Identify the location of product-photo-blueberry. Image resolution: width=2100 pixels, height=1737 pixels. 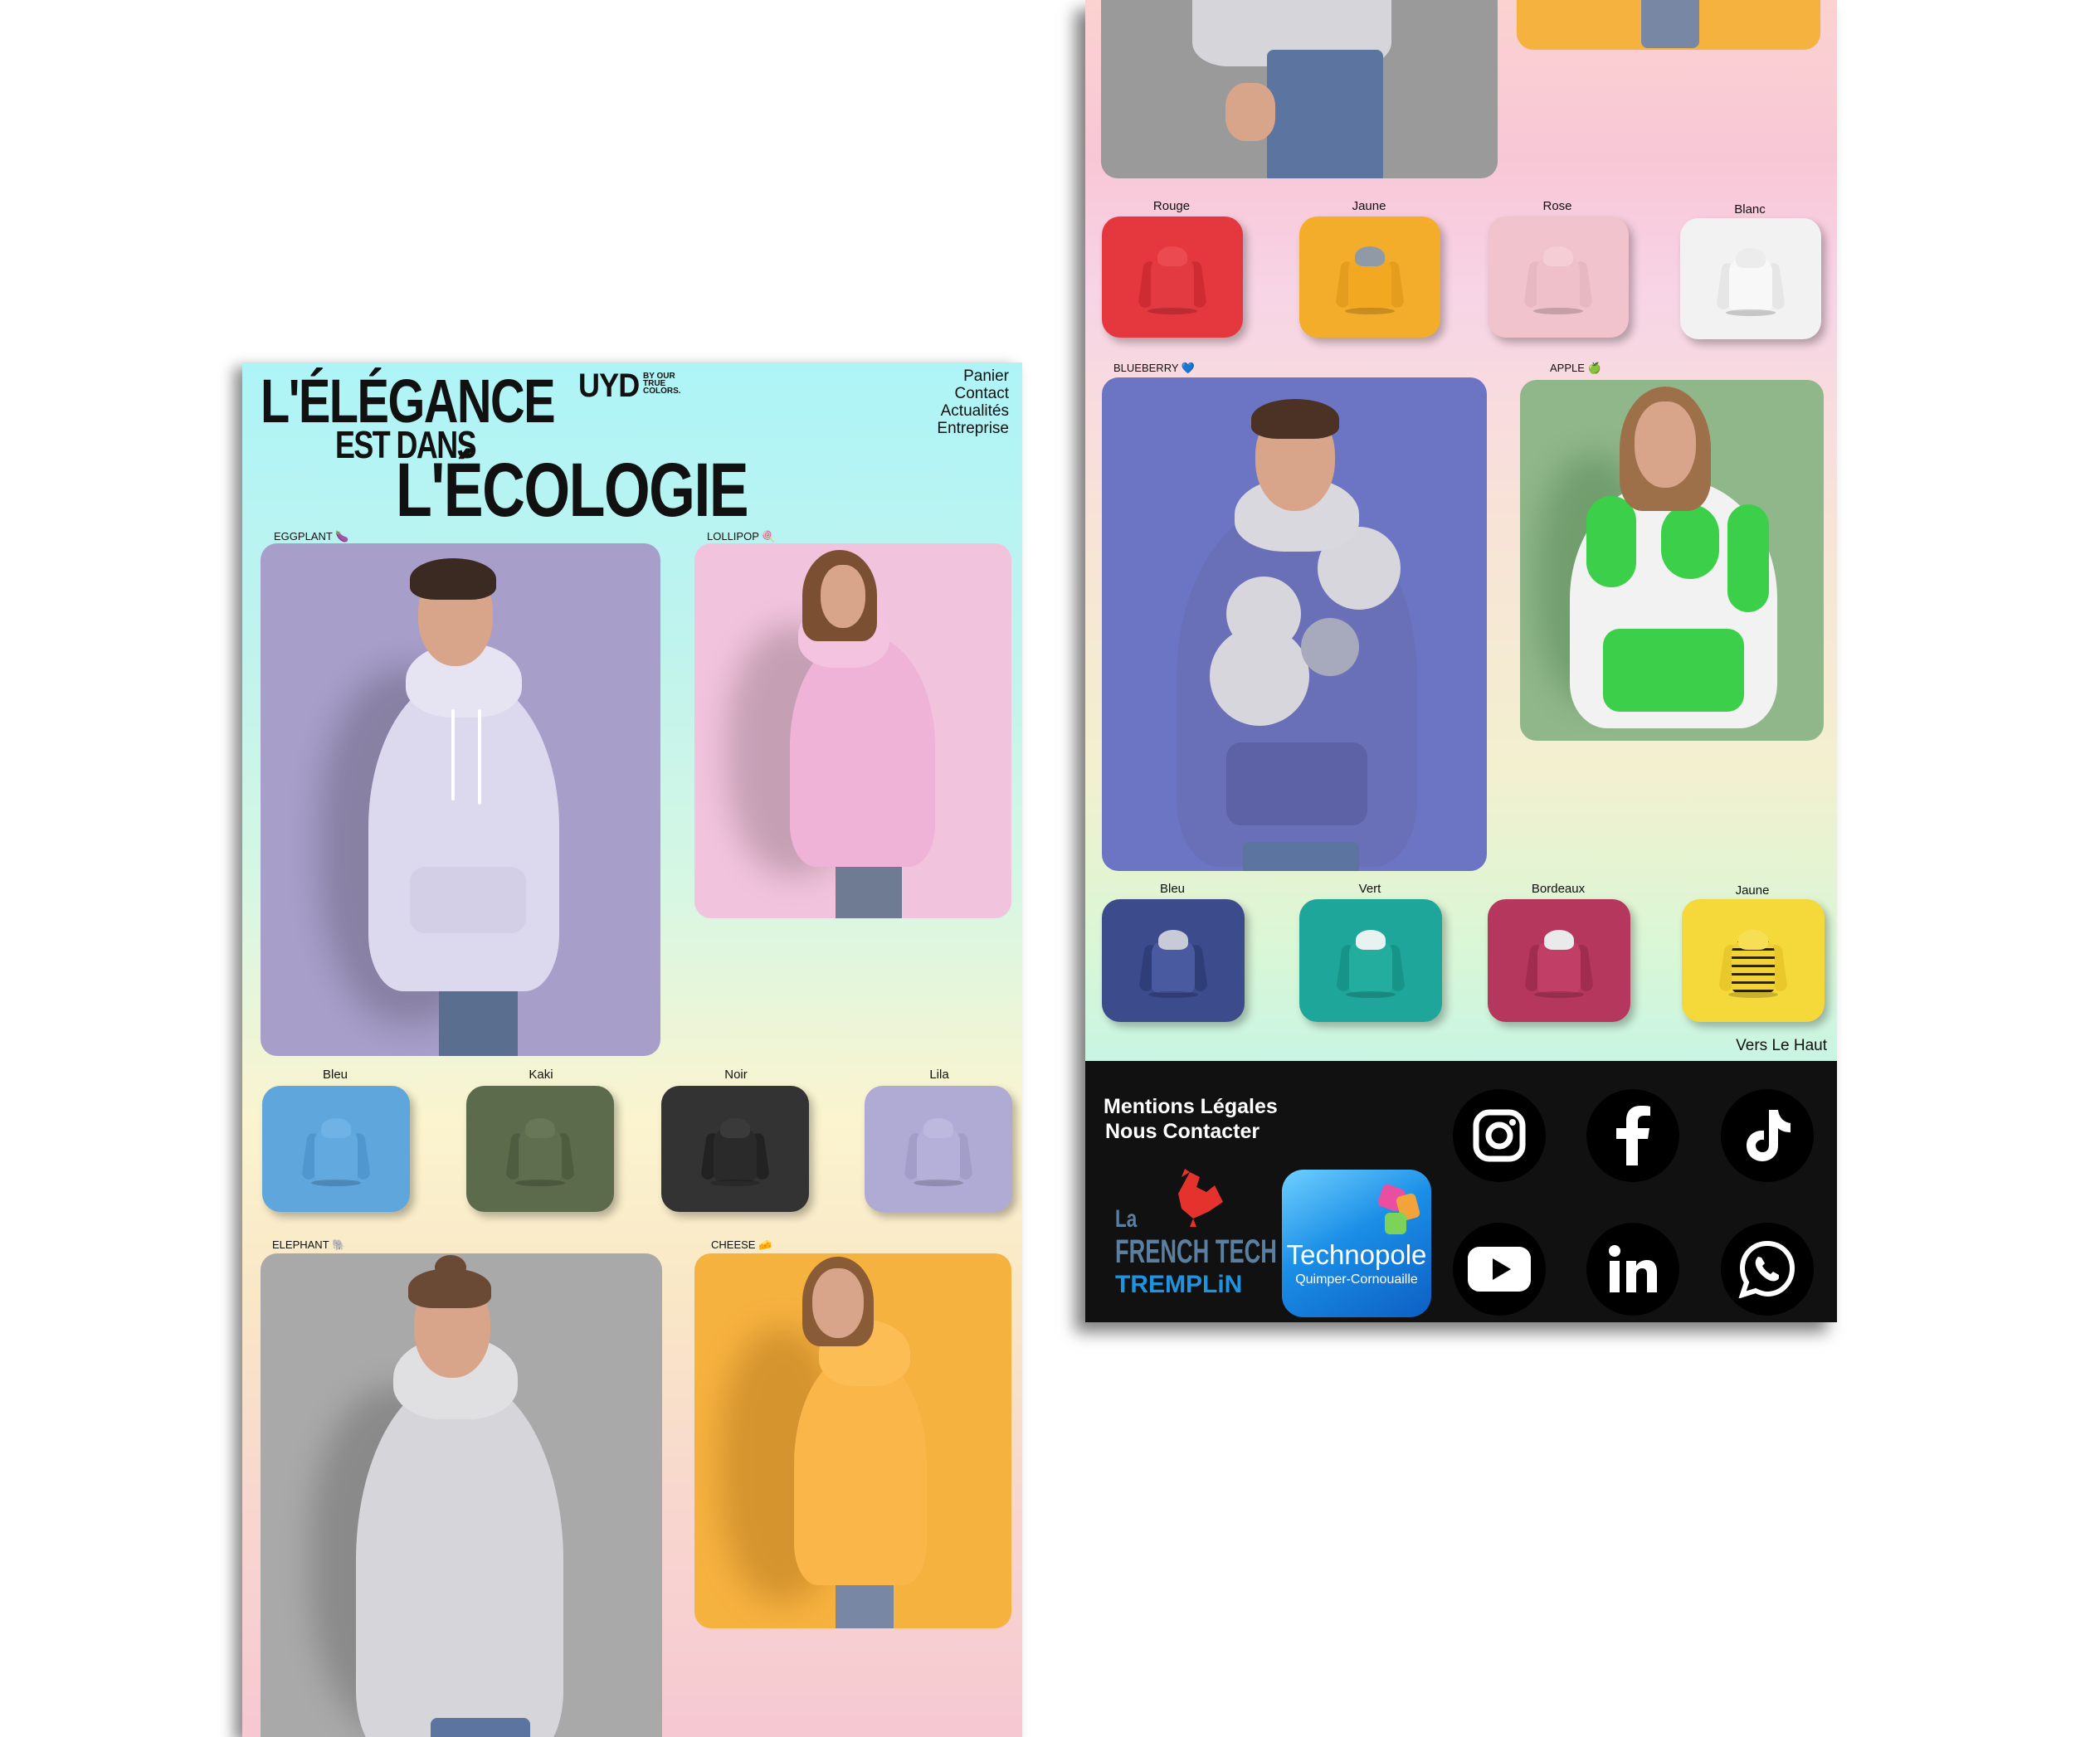
(1294, 624).